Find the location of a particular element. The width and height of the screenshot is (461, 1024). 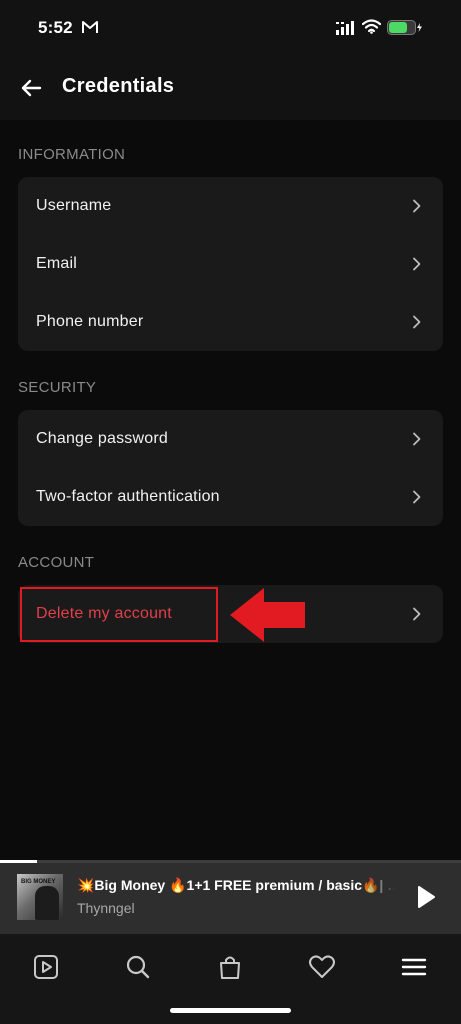

row-label: Phone number is located at coordinates (90, 321).